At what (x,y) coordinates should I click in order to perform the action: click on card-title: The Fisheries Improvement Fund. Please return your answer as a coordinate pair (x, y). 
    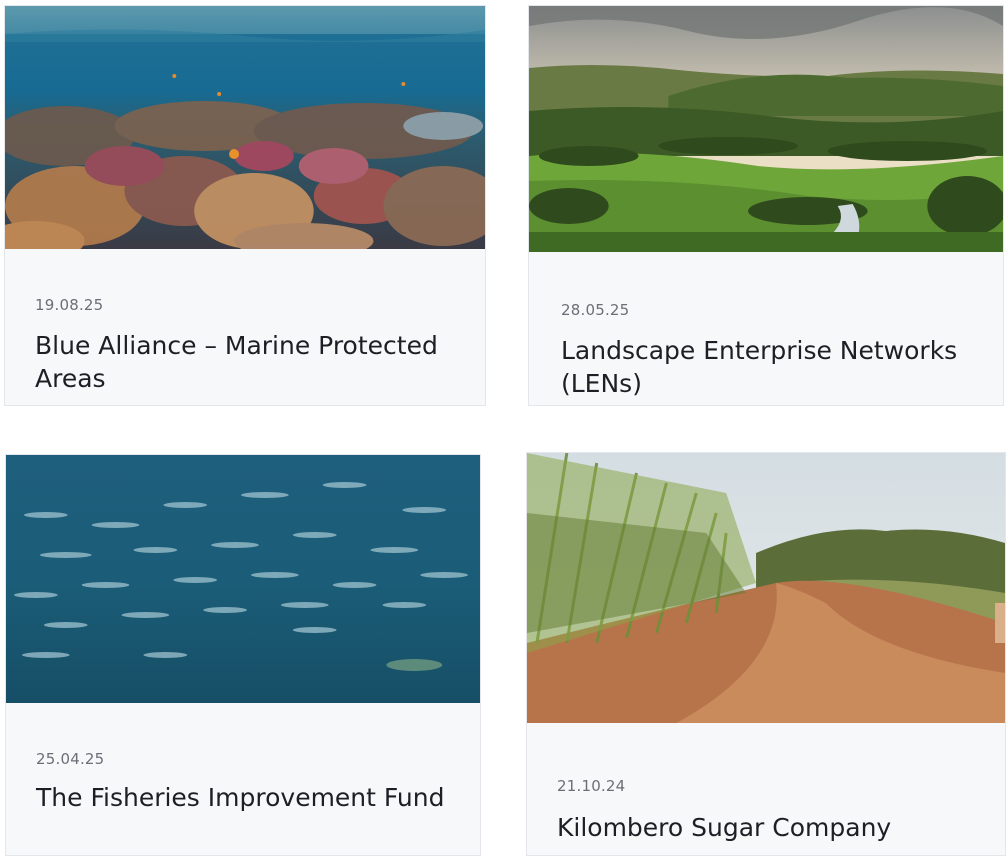
    Looking at the image, I should click on (251, 797).